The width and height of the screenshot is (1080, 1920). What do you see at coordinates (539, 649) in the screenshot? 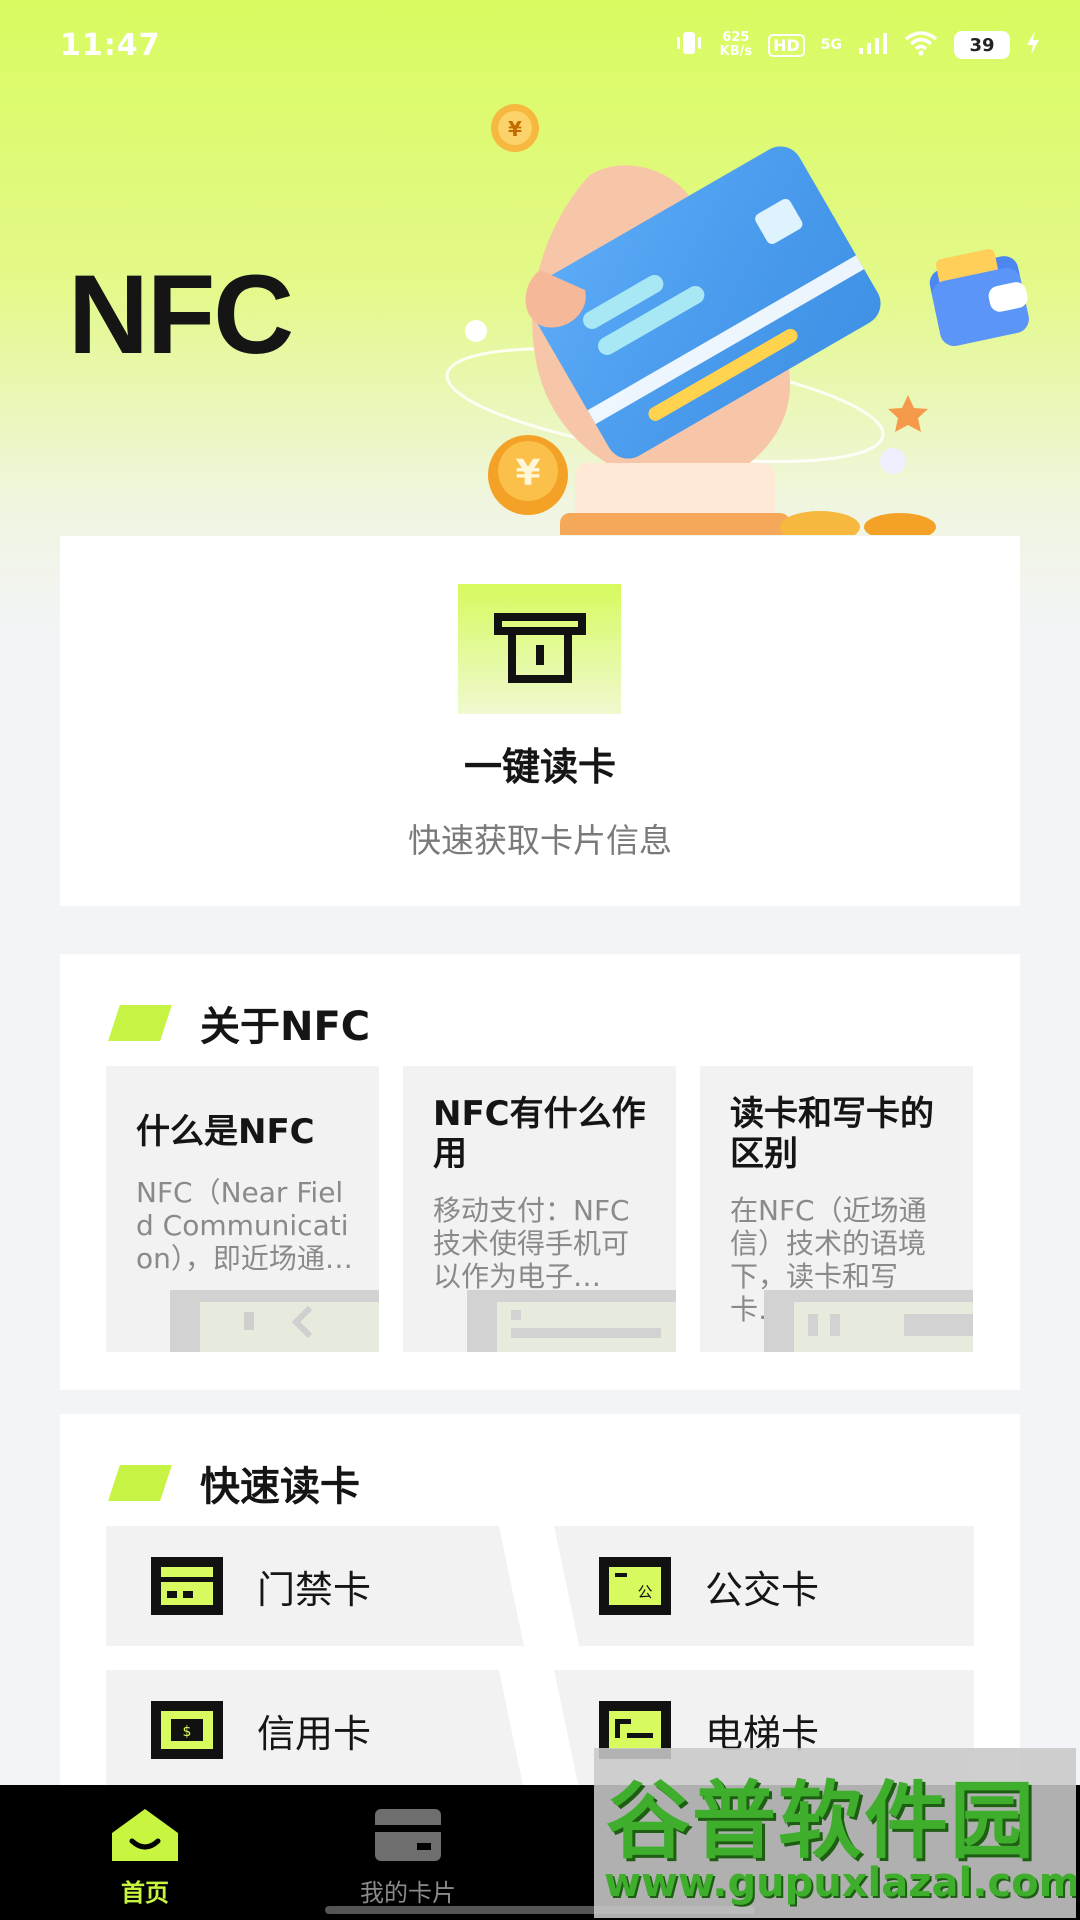
I see `card-reader-icon` at bounding box center [539, 649].